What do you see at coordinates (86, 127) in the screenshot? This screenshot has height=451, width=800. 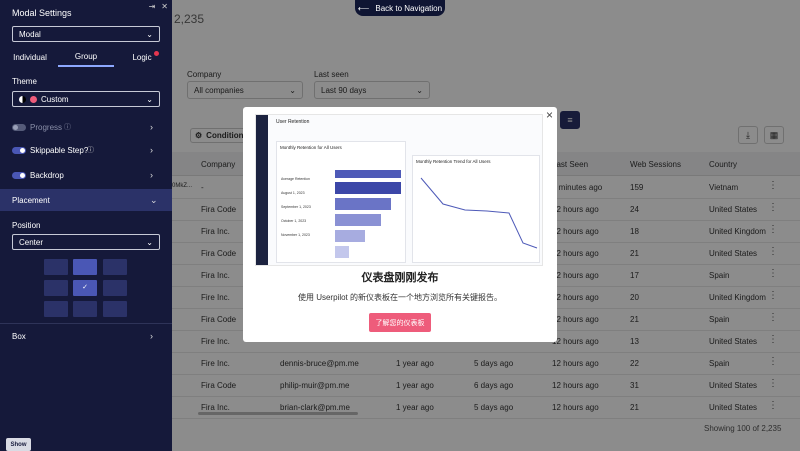 I see `progress-row: Progress ⓘ ›` at bounding box center [86, 127].